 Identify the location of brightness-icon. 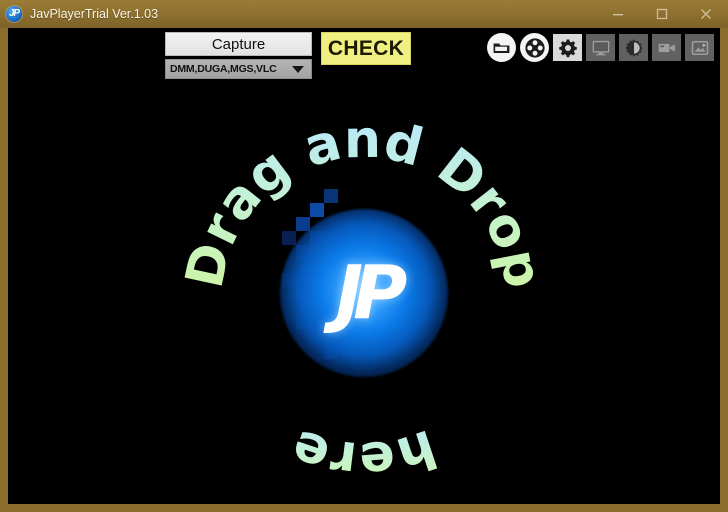
(633, 47).